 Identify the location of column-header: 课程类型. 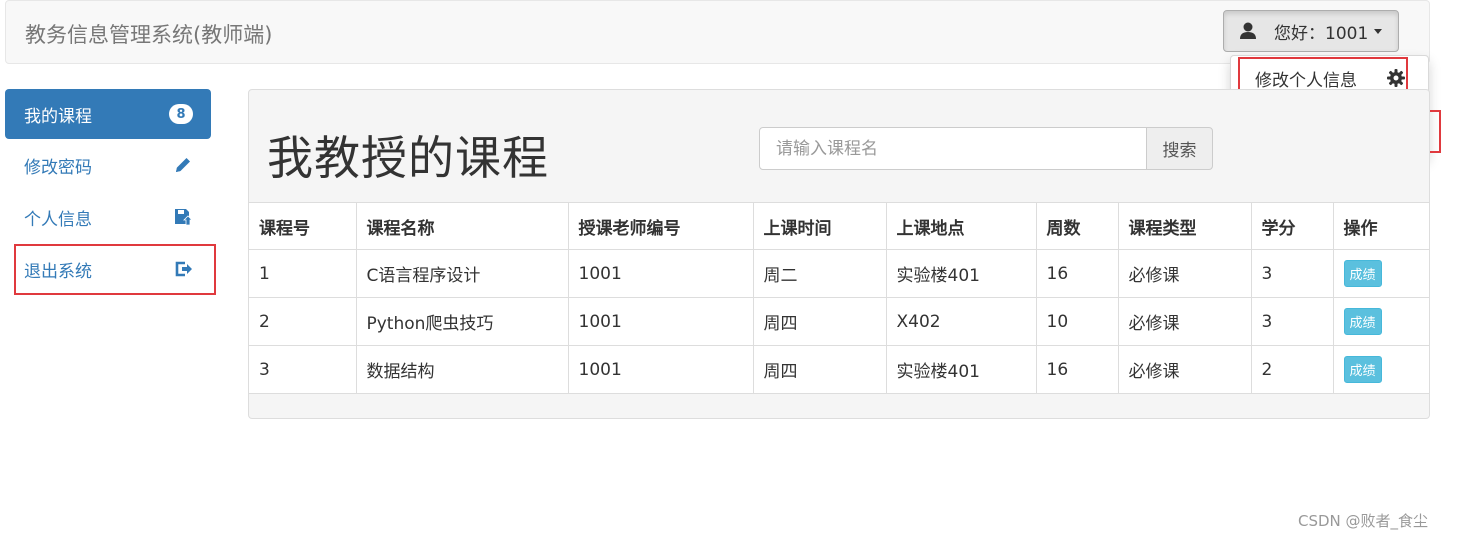
(1184, 226).